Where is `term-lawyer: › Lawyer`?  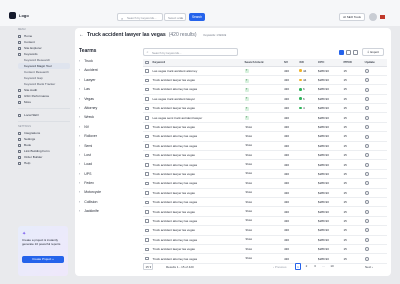
term-lawyer: › Lawyer is located at coordinates (109, 80).